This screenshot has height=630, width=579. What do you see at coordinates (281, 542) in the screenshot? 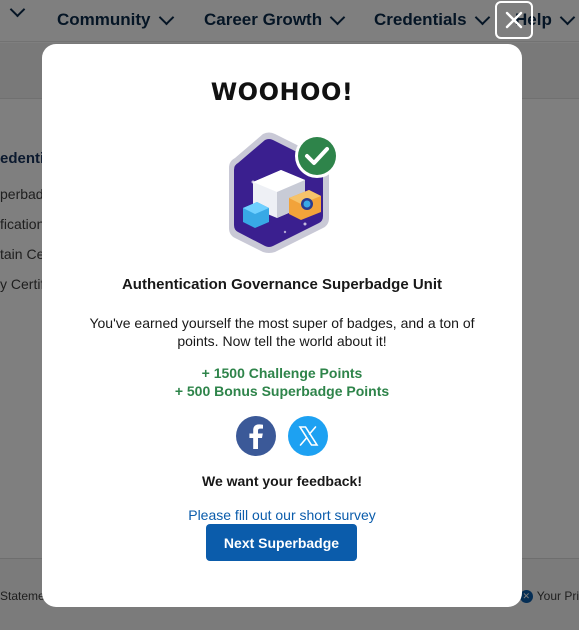
I see `next-superbadge-button: Next Superbadge` at bounding box center [281, 542].